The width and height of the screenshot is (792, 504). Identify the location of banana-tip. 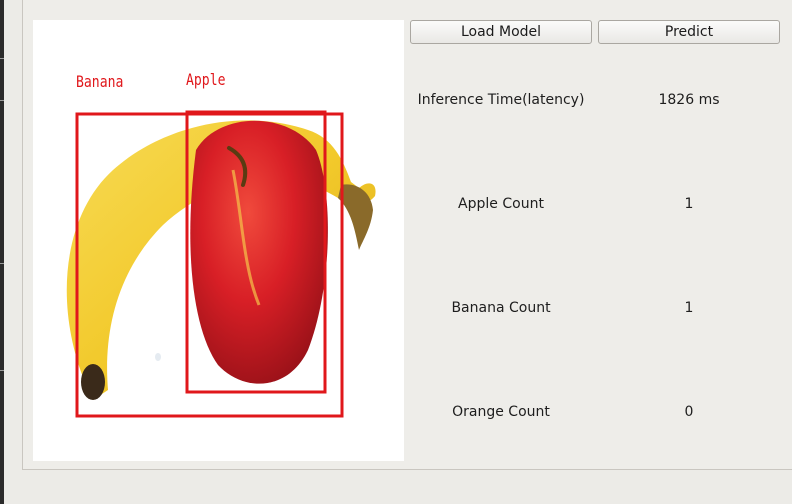
(93, 382).